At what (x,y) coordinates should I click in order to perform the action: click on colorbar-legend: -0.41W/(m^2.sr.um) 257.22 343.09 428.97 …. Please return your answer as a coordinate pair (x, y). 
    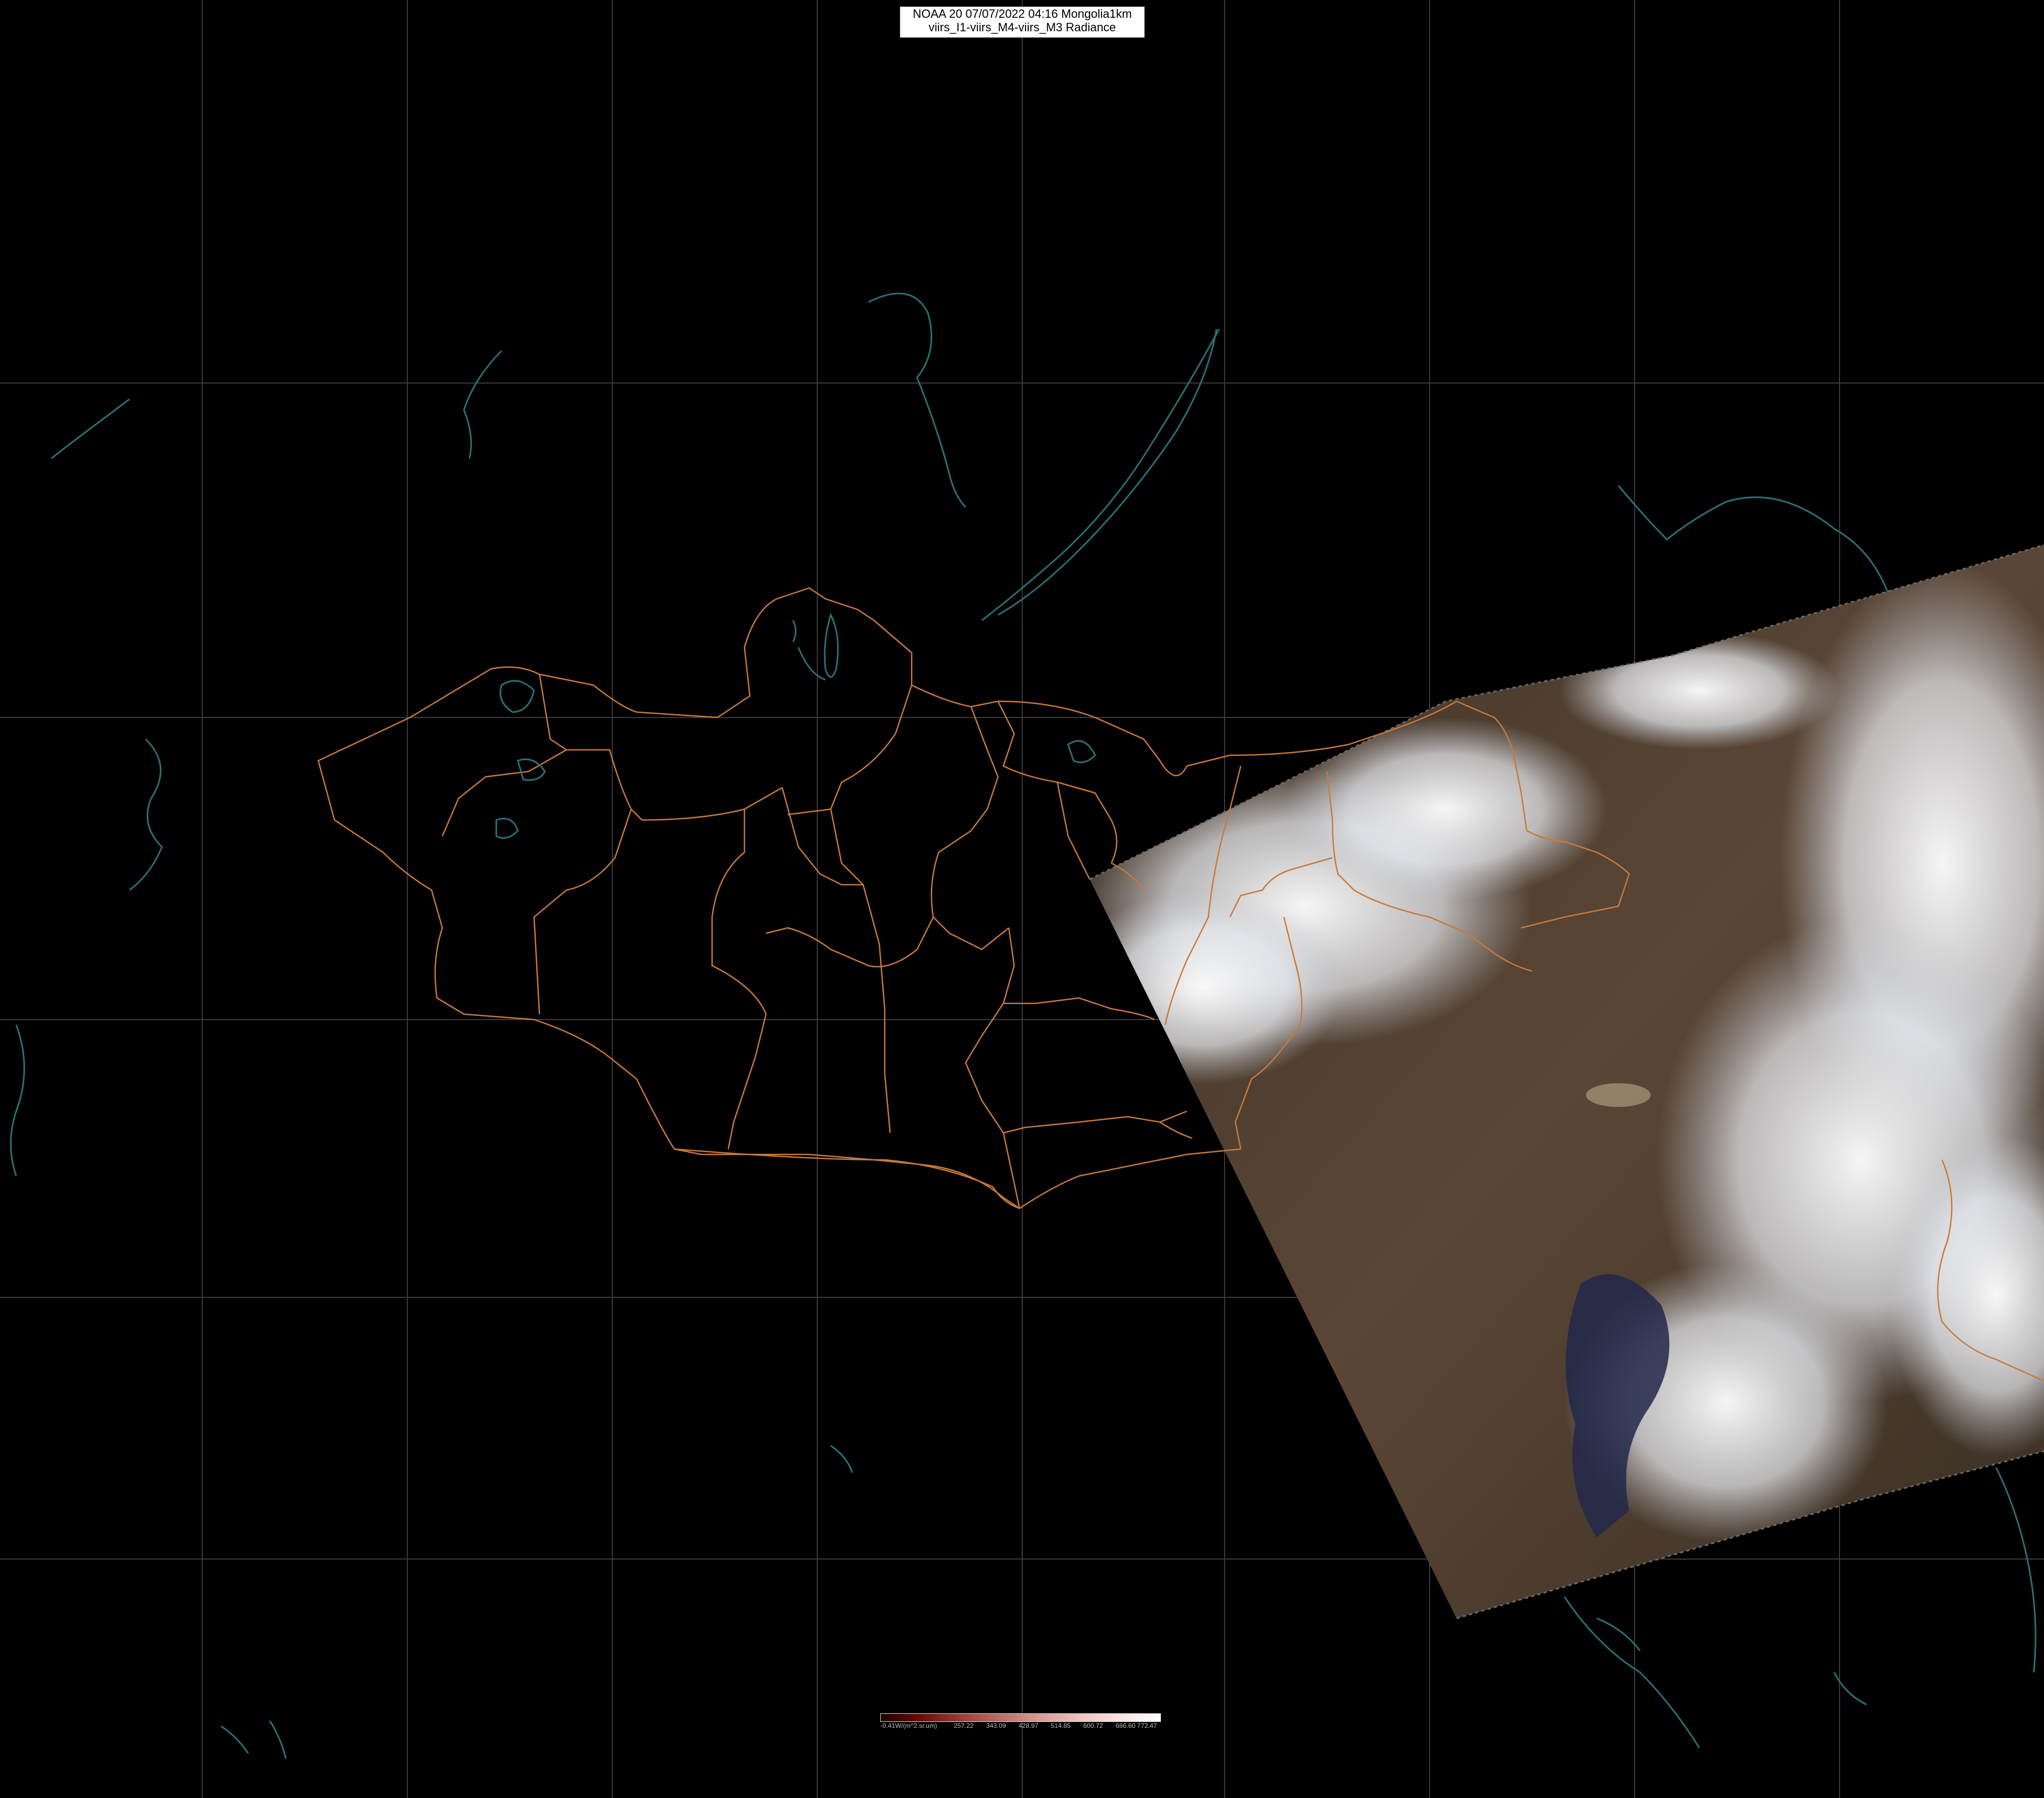
    Looking at the image, I should click on (1020, 1721).